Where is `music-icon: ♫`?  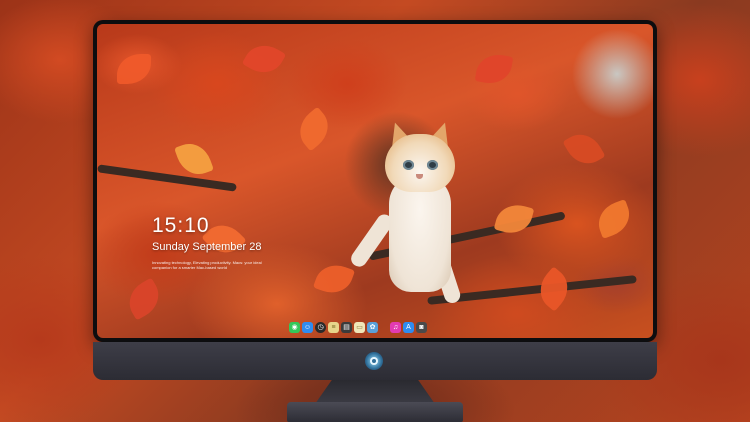
music-icon: ♫ is located at coordinates (395, 327).